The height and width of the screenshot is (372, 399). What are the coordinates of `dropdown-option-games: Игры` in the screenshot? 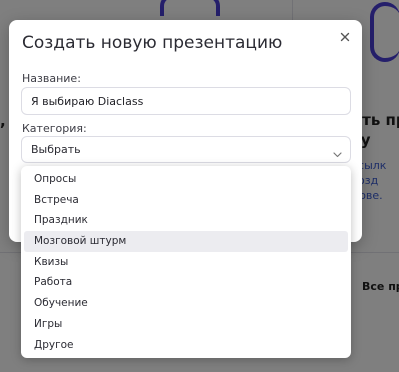 It's located at (186, 324).